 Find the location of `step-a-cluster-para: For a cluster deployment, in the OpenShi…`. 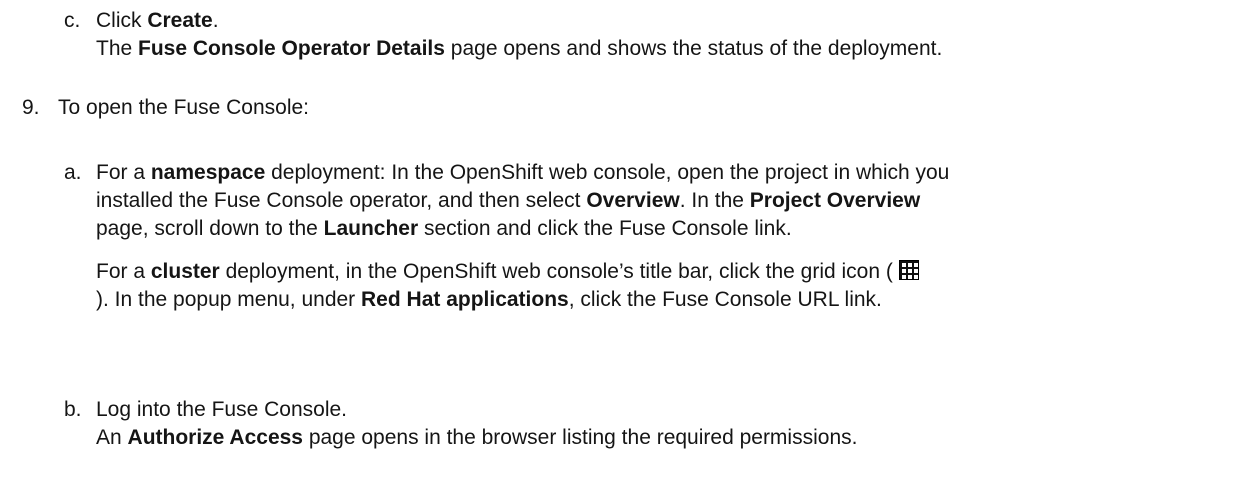

step-a-cluster-para: For a cluster deployment, in the OpenShi… is located at coordinates (671, 286).